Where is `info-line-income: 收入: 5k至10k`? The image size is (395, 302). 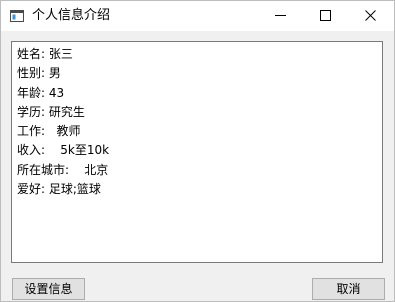 info-line-income: 收入: 5k至10k is located at coordinates (63, 150).